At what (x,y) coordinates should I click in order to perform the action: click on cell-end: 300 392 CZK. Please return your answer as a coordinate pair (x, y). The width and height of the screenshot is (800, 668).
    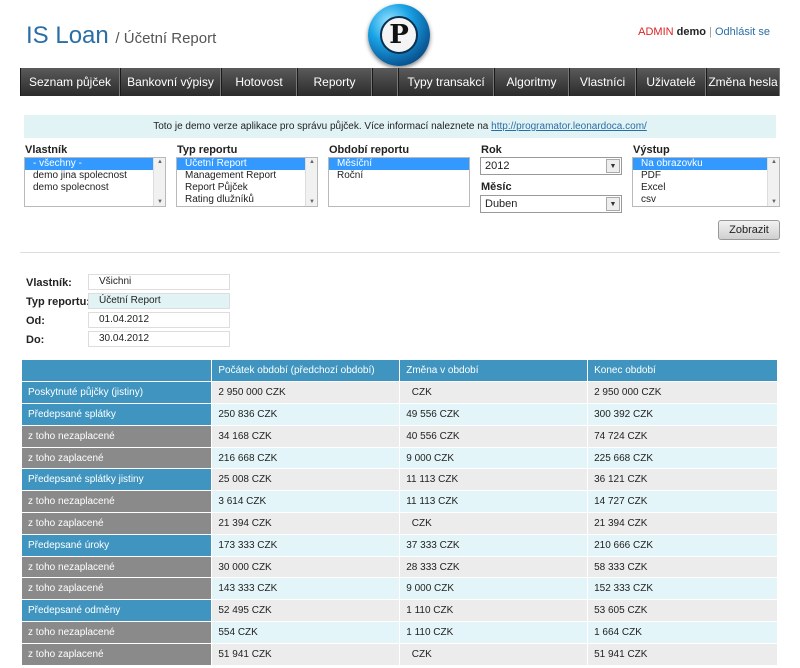
    Looking at the image, I should click on (682, 414).